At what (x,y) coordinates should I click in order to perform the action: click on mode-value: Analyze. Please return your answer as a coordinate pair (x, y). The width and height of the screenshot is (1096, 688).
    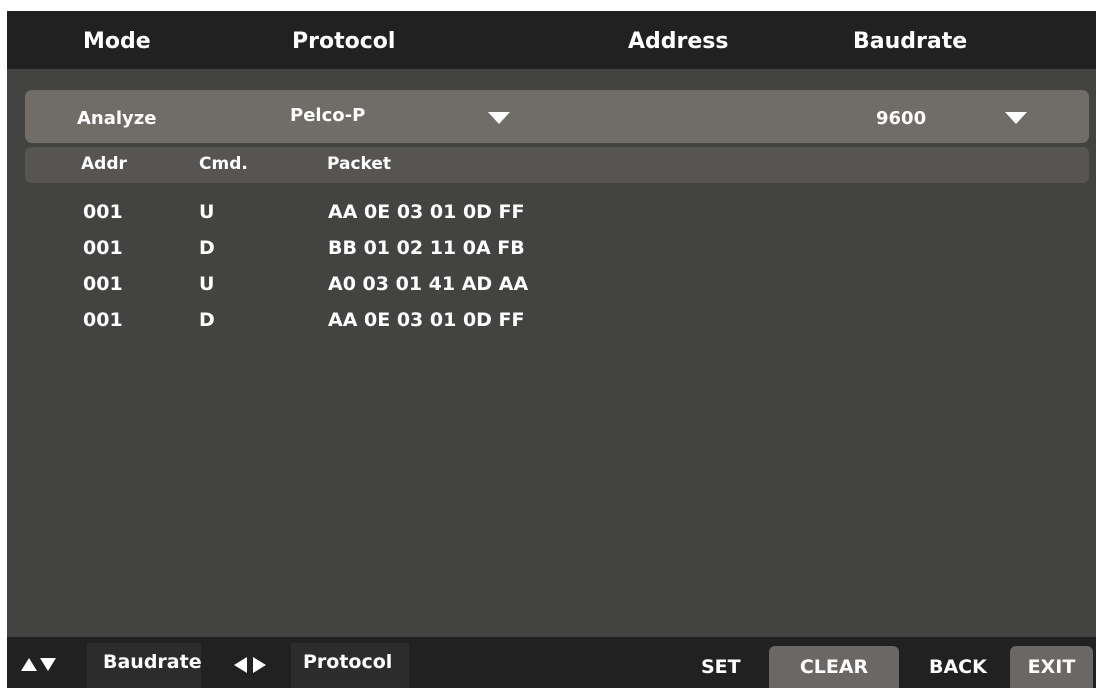
    Looking at the image, I should click on (116, 118).